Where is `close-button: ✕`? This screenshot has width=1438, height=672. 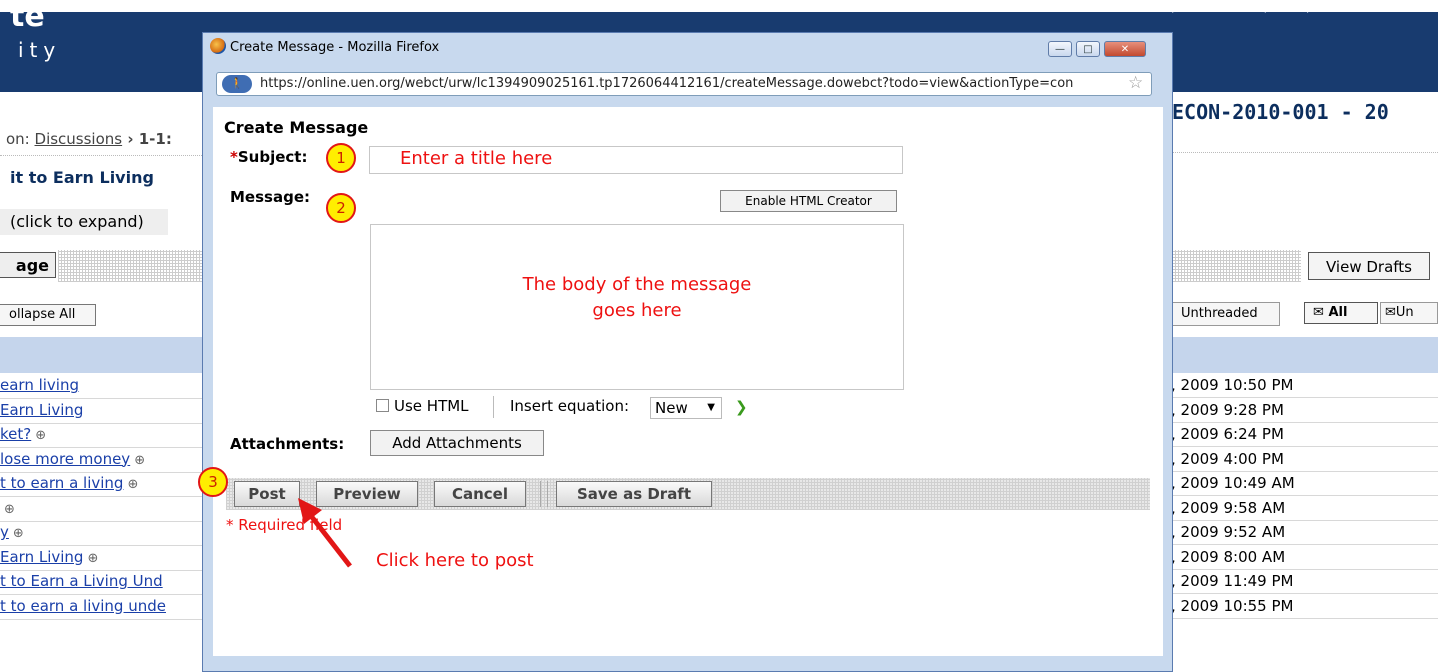
close-button: ✕ is located at coordinates (1125, 49).